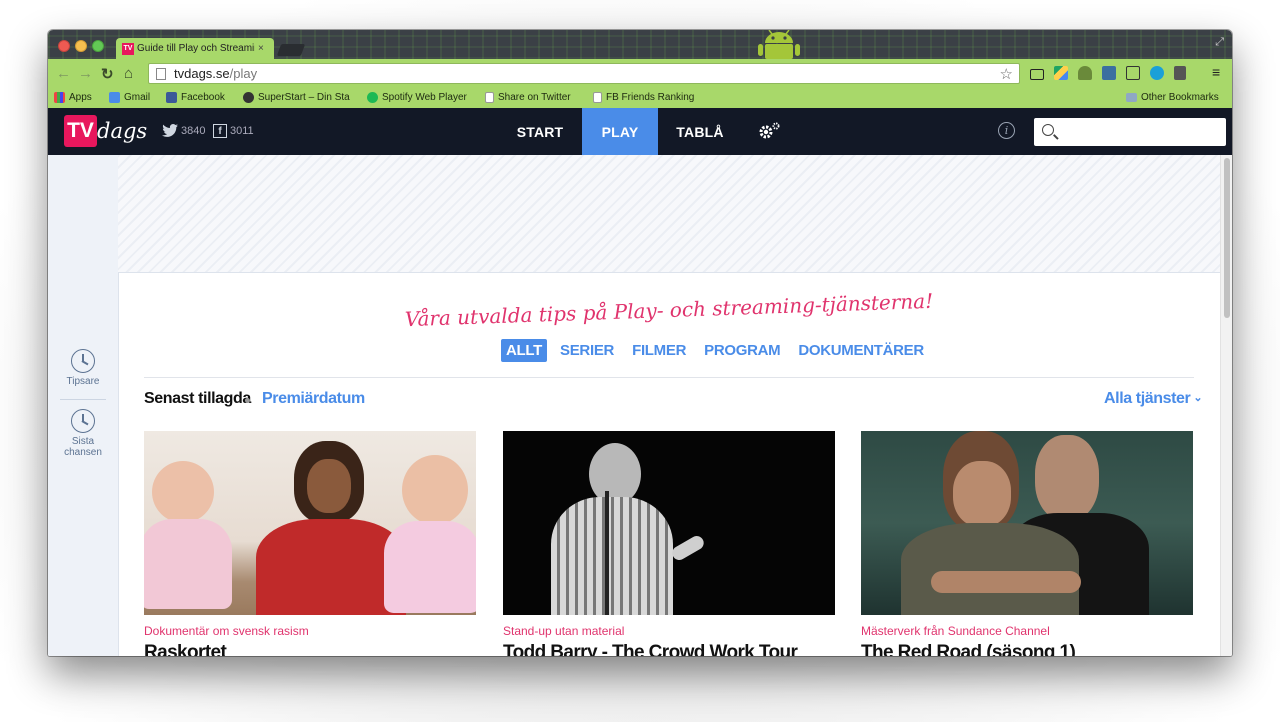 The height and width of the screenshot is (722, 1280). What do you see at coordinates (242, 131) in the screenshot?
I see `facebook-count: 3011` at bounding box center [242, 131].